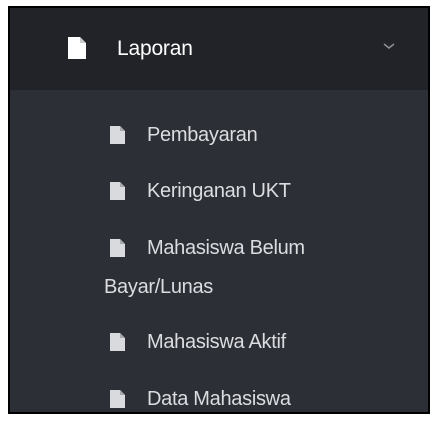 The height and width of the screenshot is (422, 437). I want to click on submenu-item-mahasiswa-aktif: Mahasiswa Aktif, so click(219, 342).